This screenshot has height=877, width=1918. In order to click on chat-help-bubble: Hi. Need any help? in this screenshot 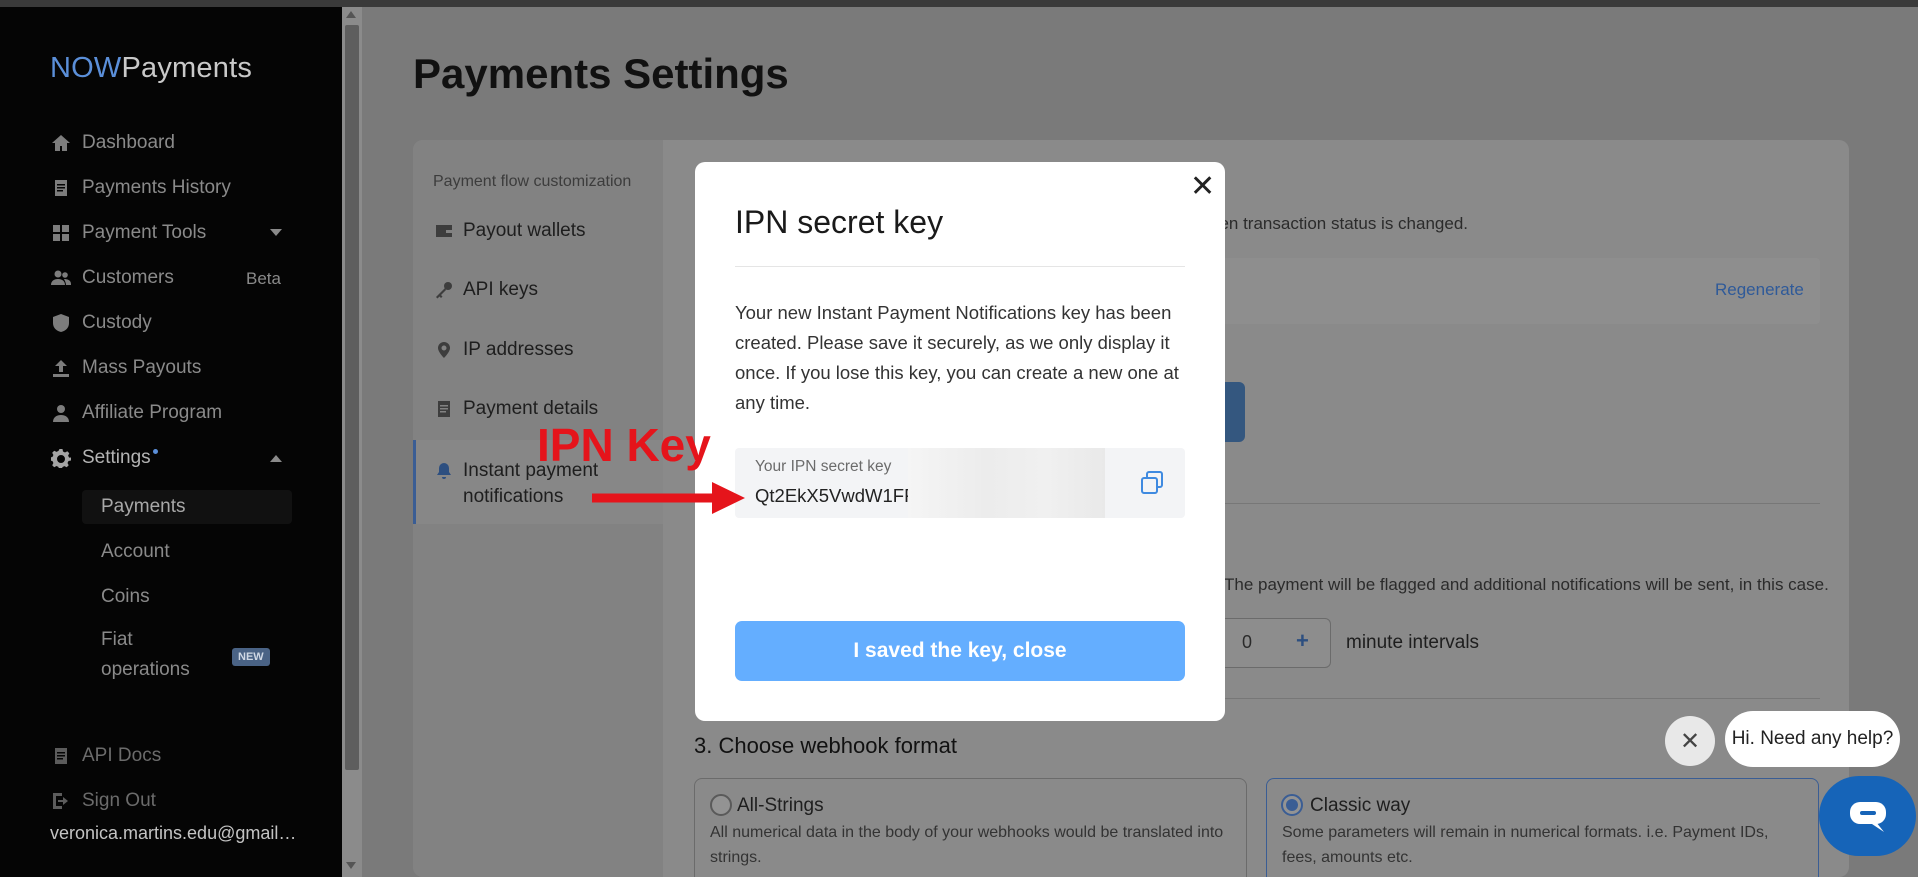, I will do `click(1812, 739)`.